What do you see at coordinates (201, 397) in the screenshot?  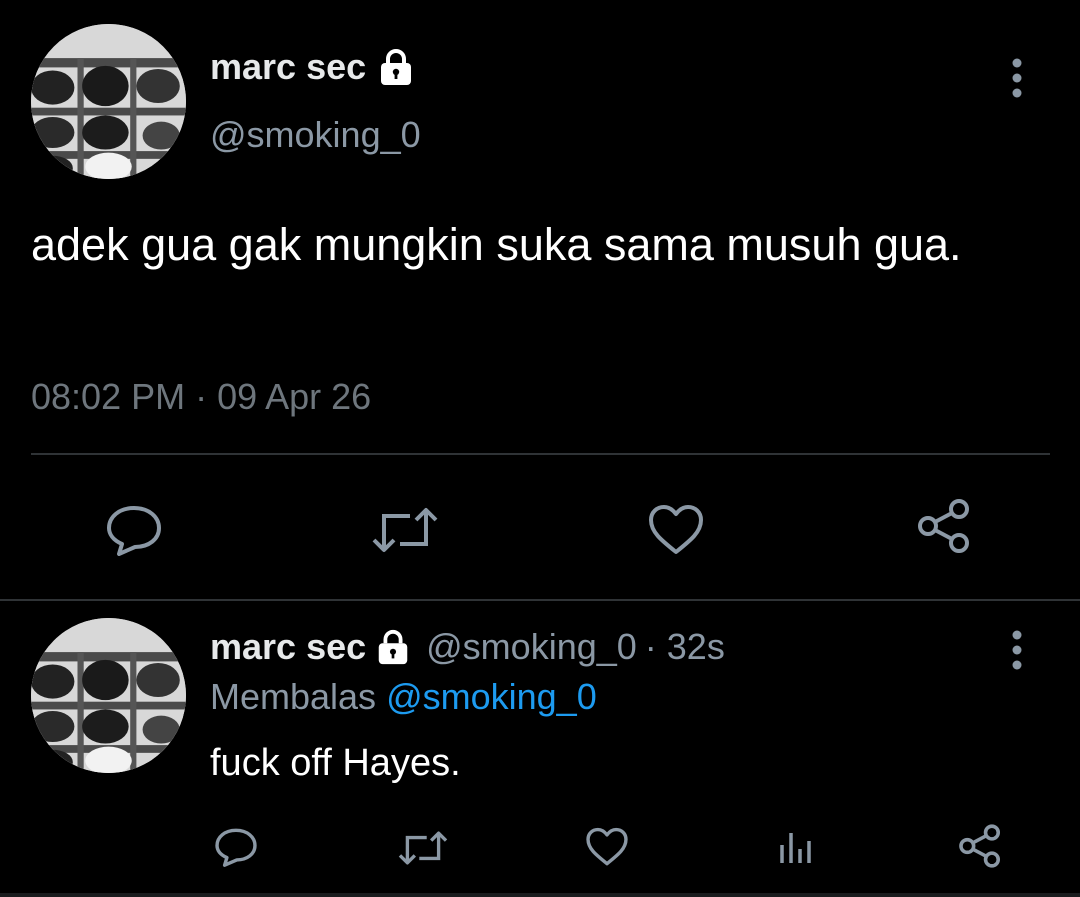 I see `tweet-timestamp: 08:02 PM · 09 Apr 26` at bounding box center [201, 397].